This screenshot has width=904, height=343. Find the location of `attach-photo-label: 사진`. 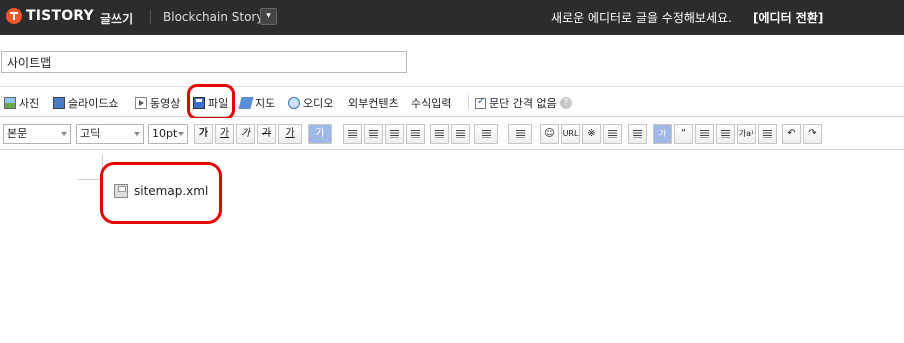

attach-photo-label: 사진 is located at coordinates (29, 103).